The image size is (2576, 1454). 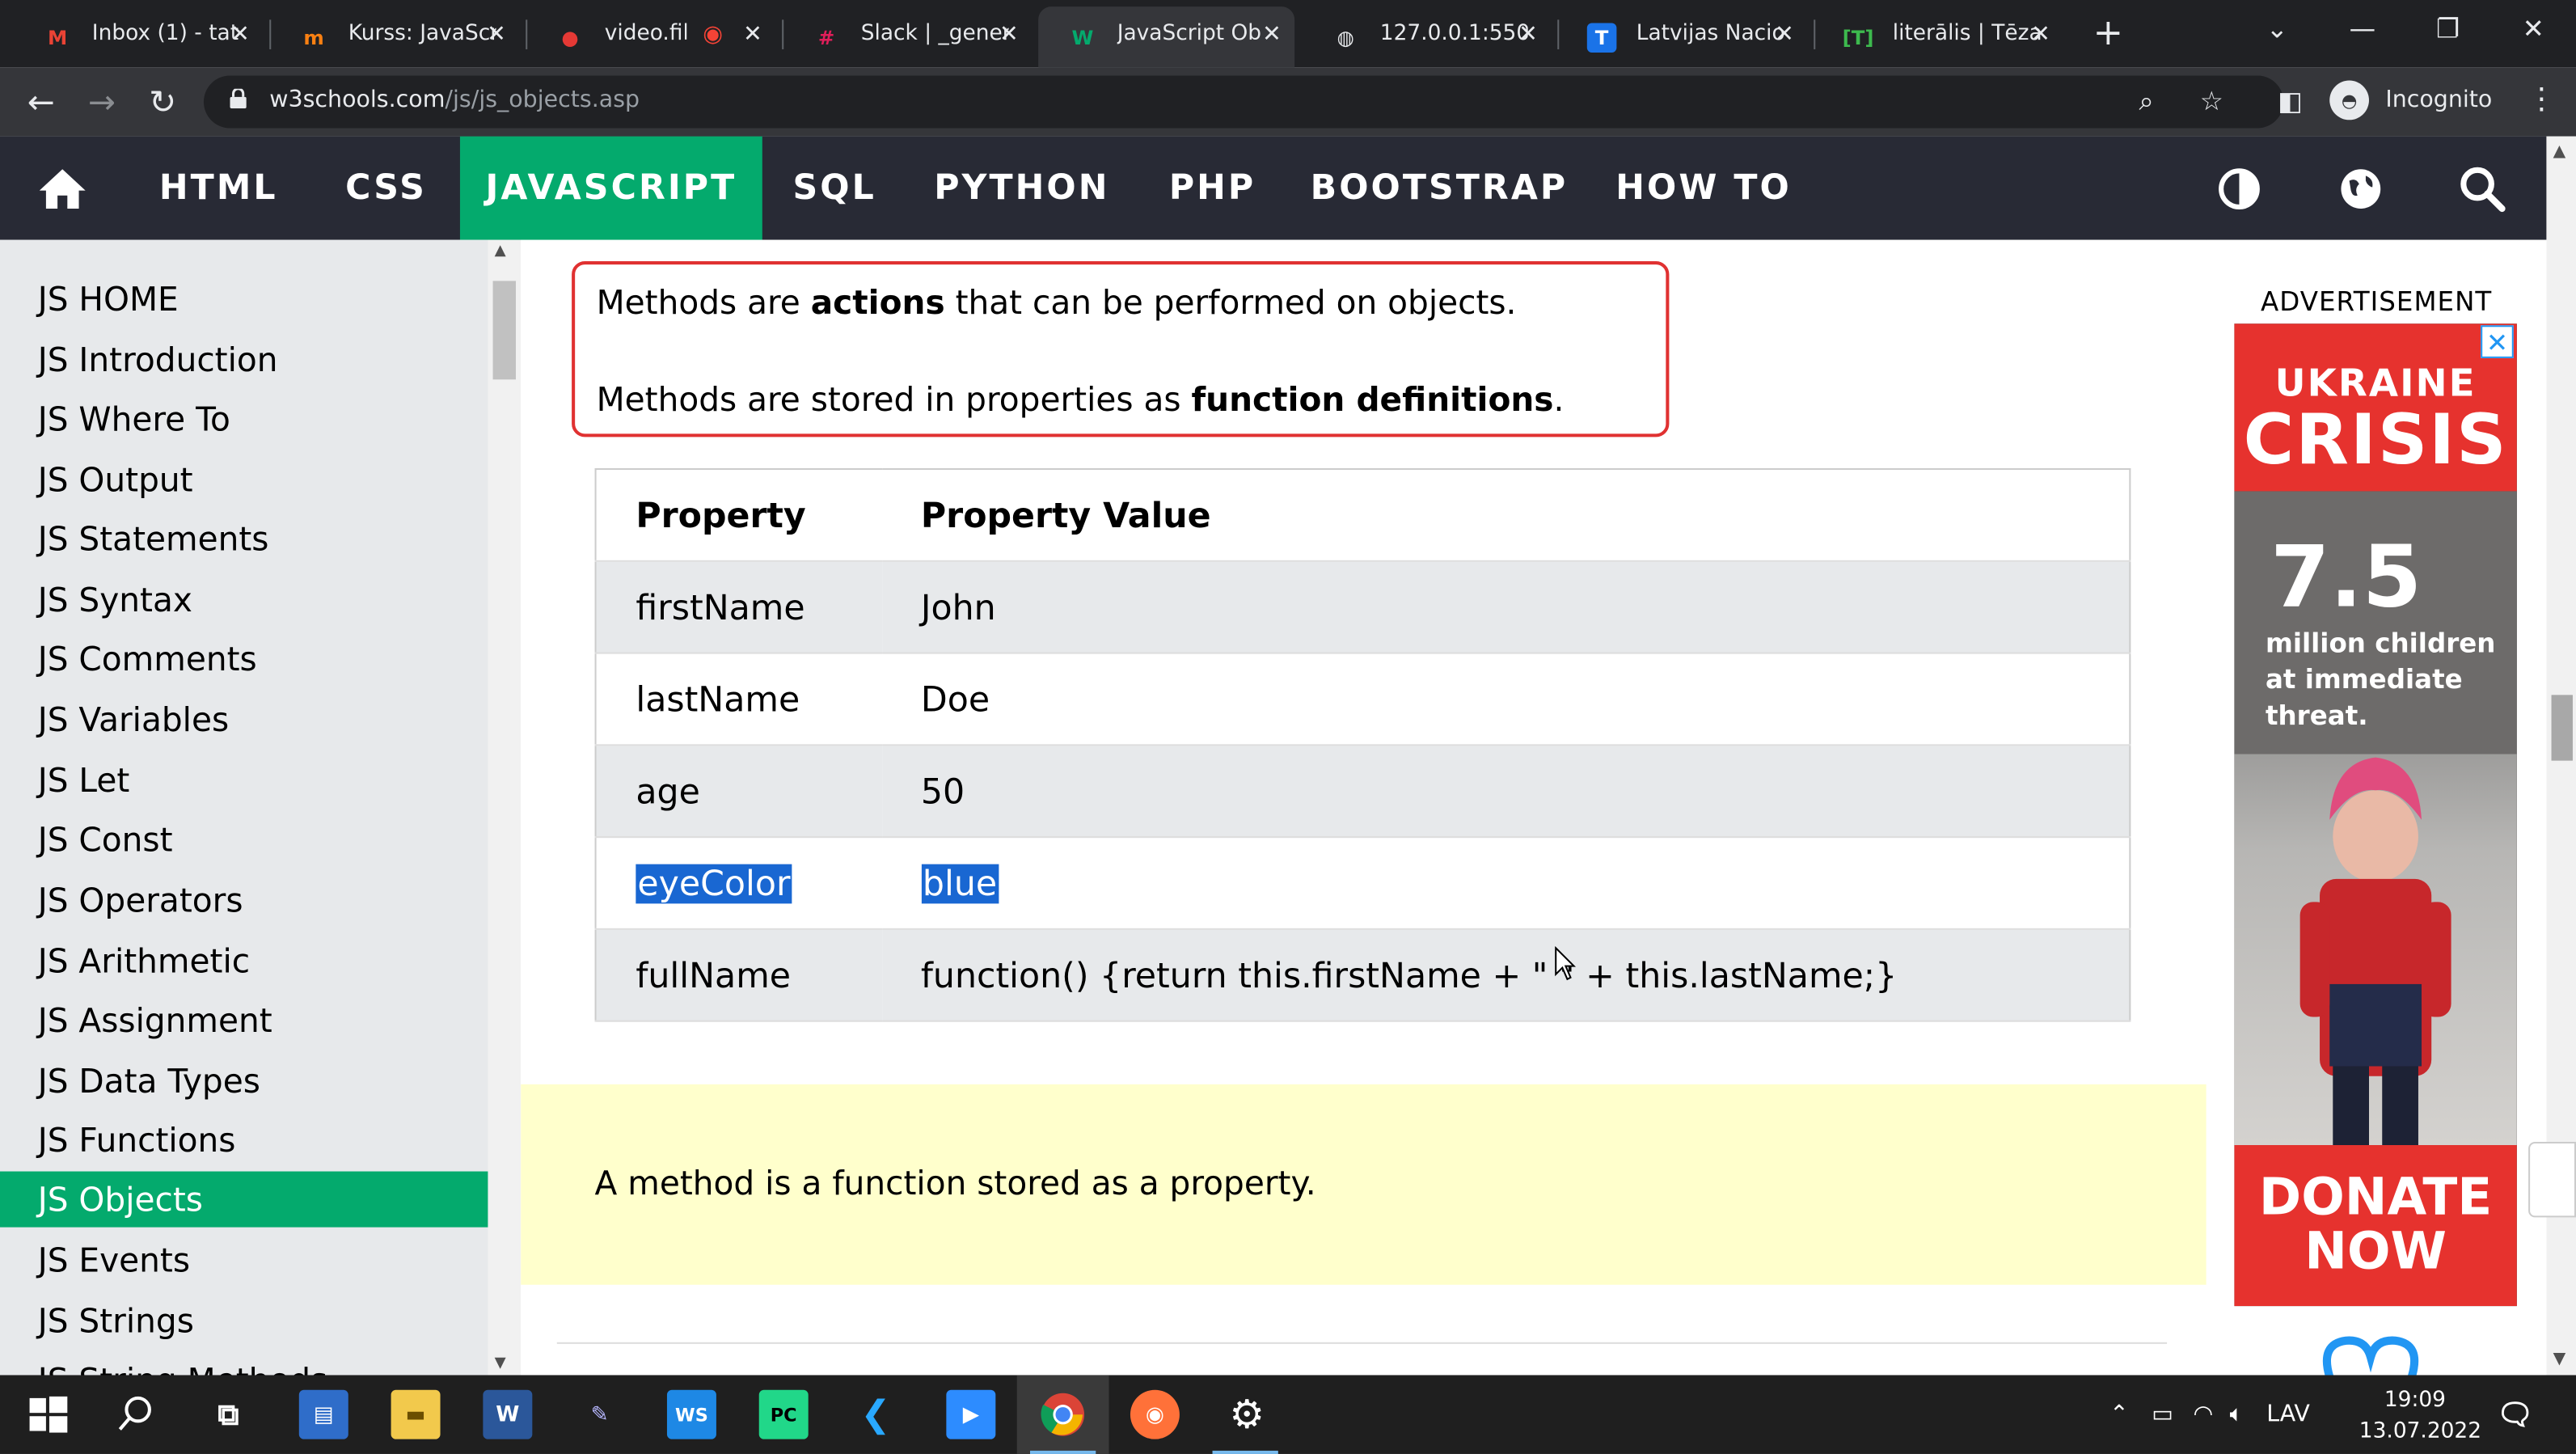 I want to click on firefox-icon: ◉, so click(x=1155, y=1414).